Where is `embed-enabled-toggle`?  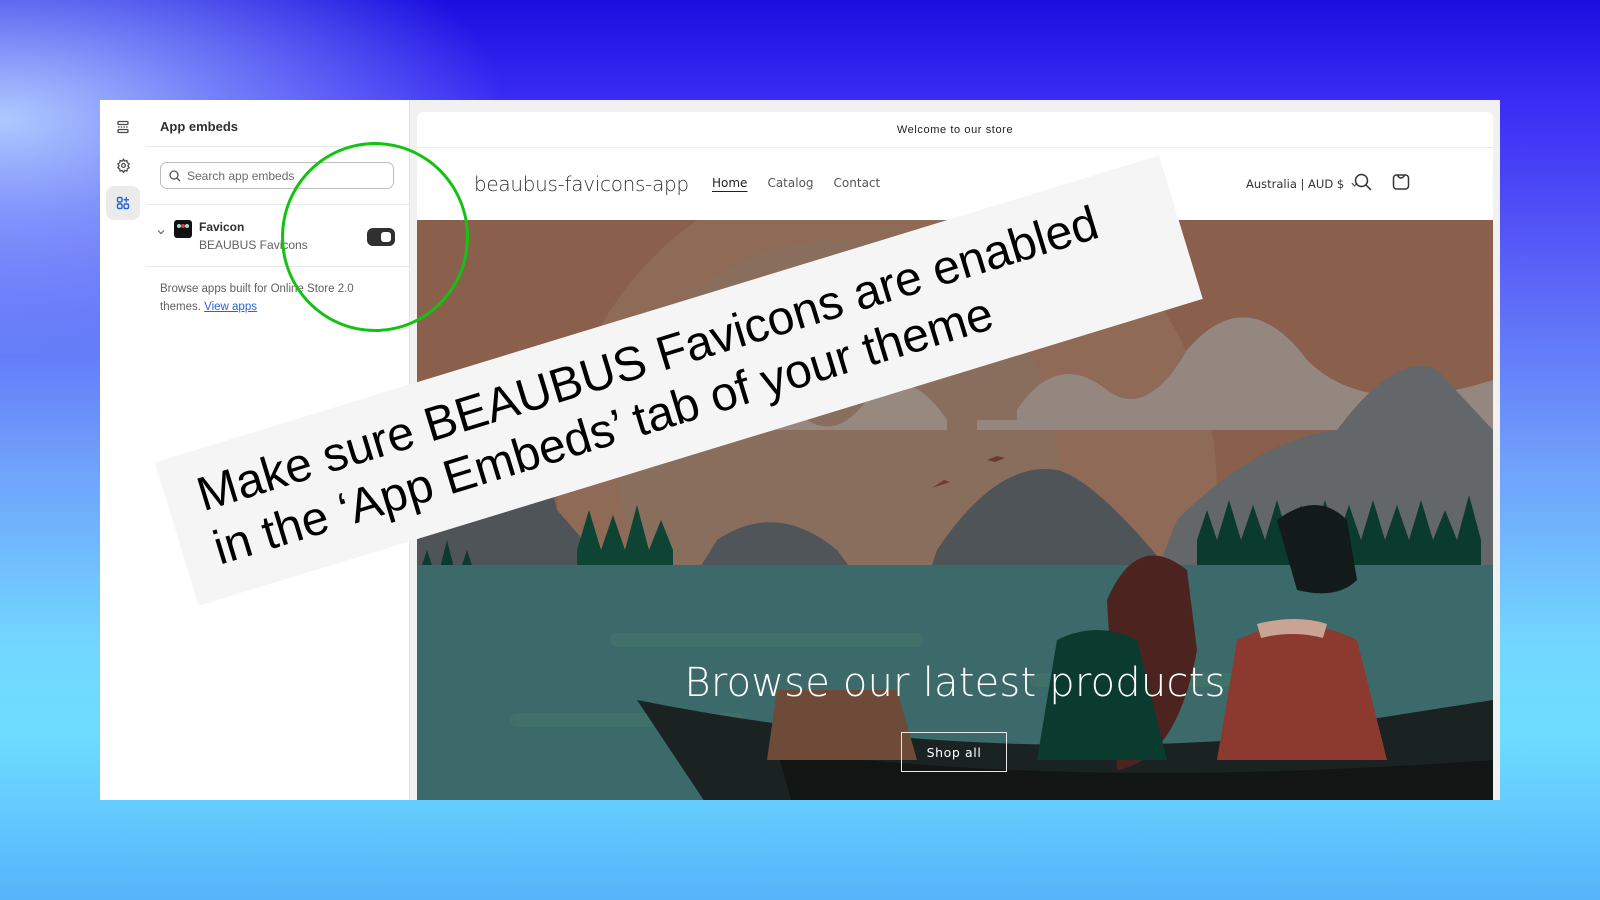 embed-enabled-toggle is located at coordinates (381, 237).